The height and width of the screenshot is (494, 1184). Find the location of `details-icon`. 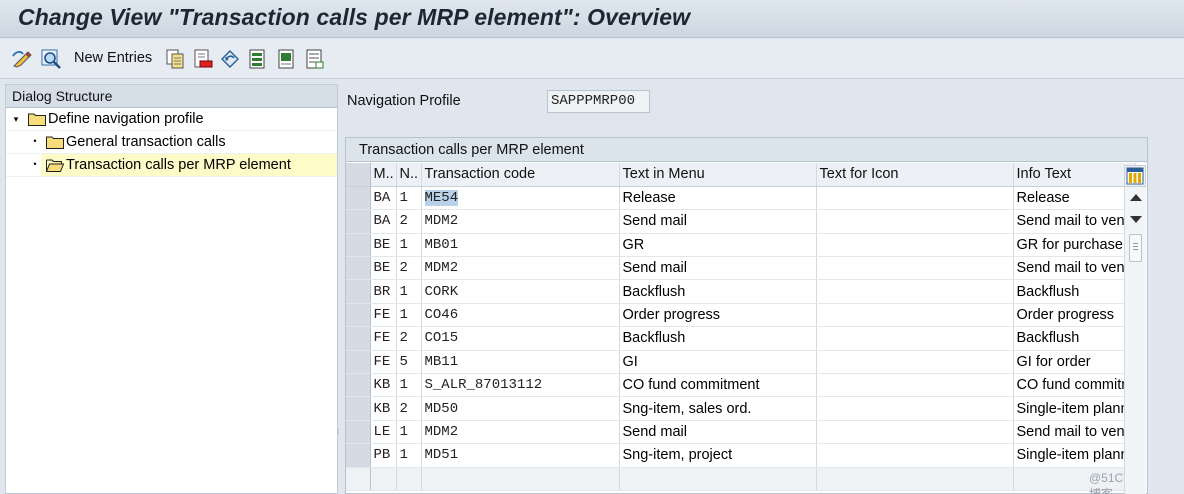

details-icon is located at coordinates (51, 59).